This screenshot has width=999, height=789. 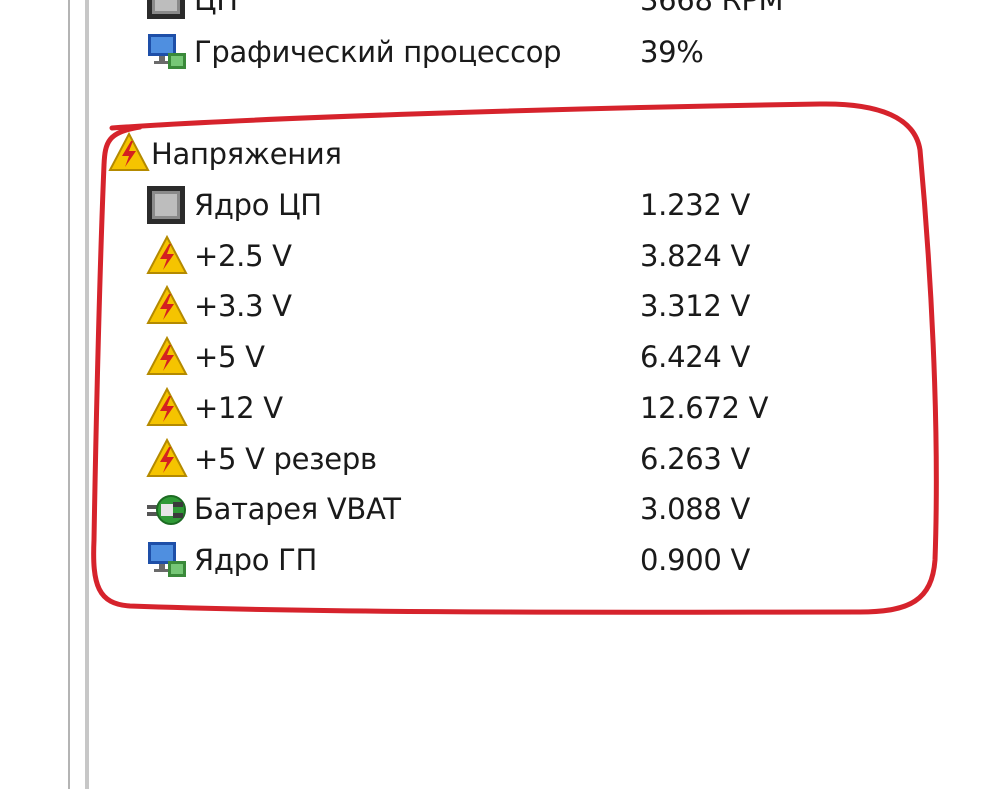 I want to click on battery-plug-icon, so click(x=166, y=510).